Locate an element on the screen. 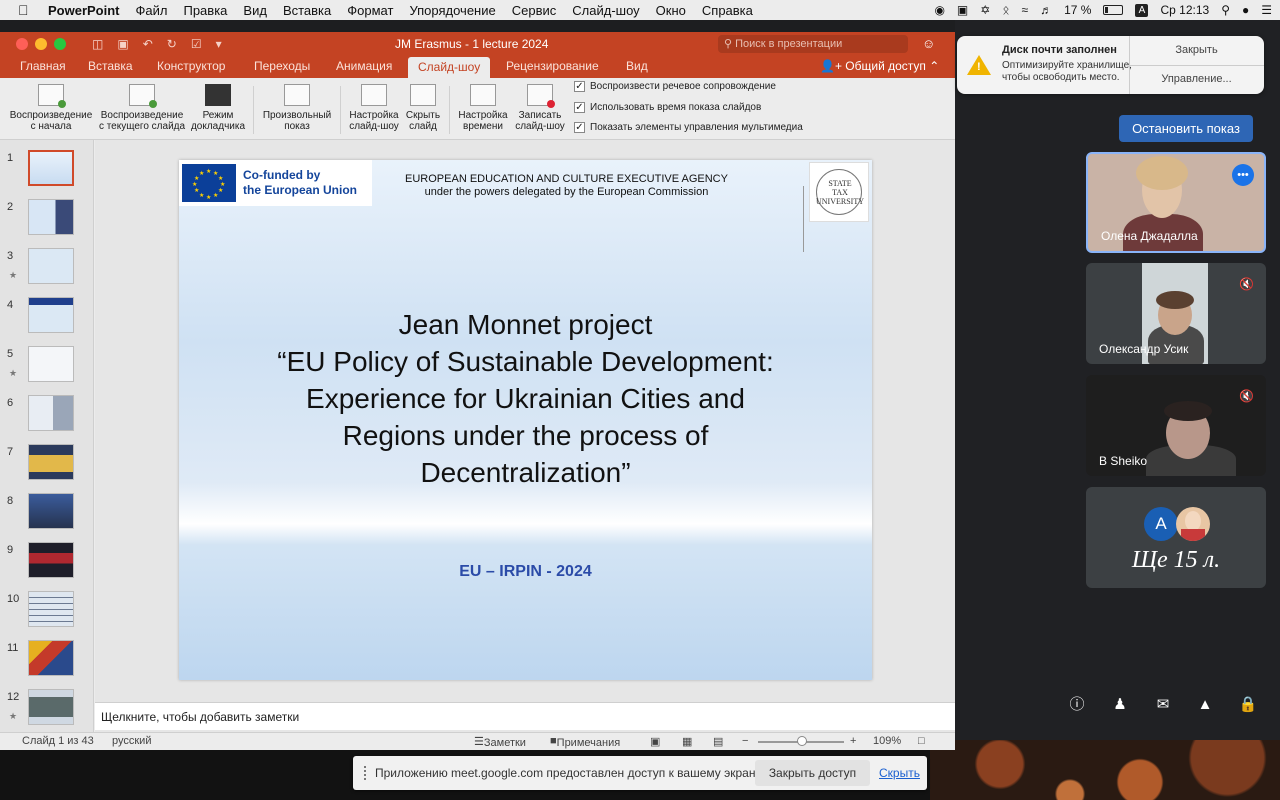  presenter-view-button: Режим докладчика is located at coordinates (218, 108).